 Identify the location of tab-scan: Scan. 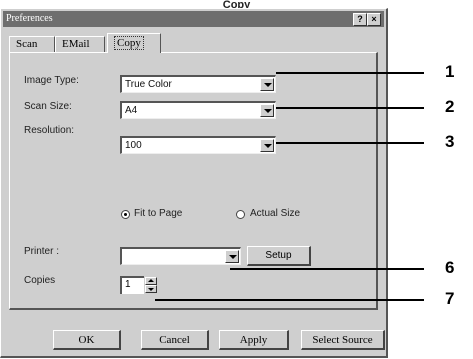
(32, 44).